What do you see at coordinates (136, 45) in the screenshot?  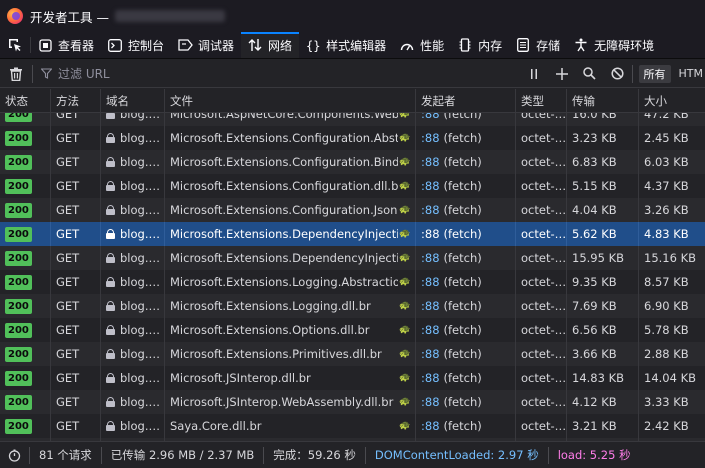 I see `tab-console: 控制台` at bounding box center [136, 45].